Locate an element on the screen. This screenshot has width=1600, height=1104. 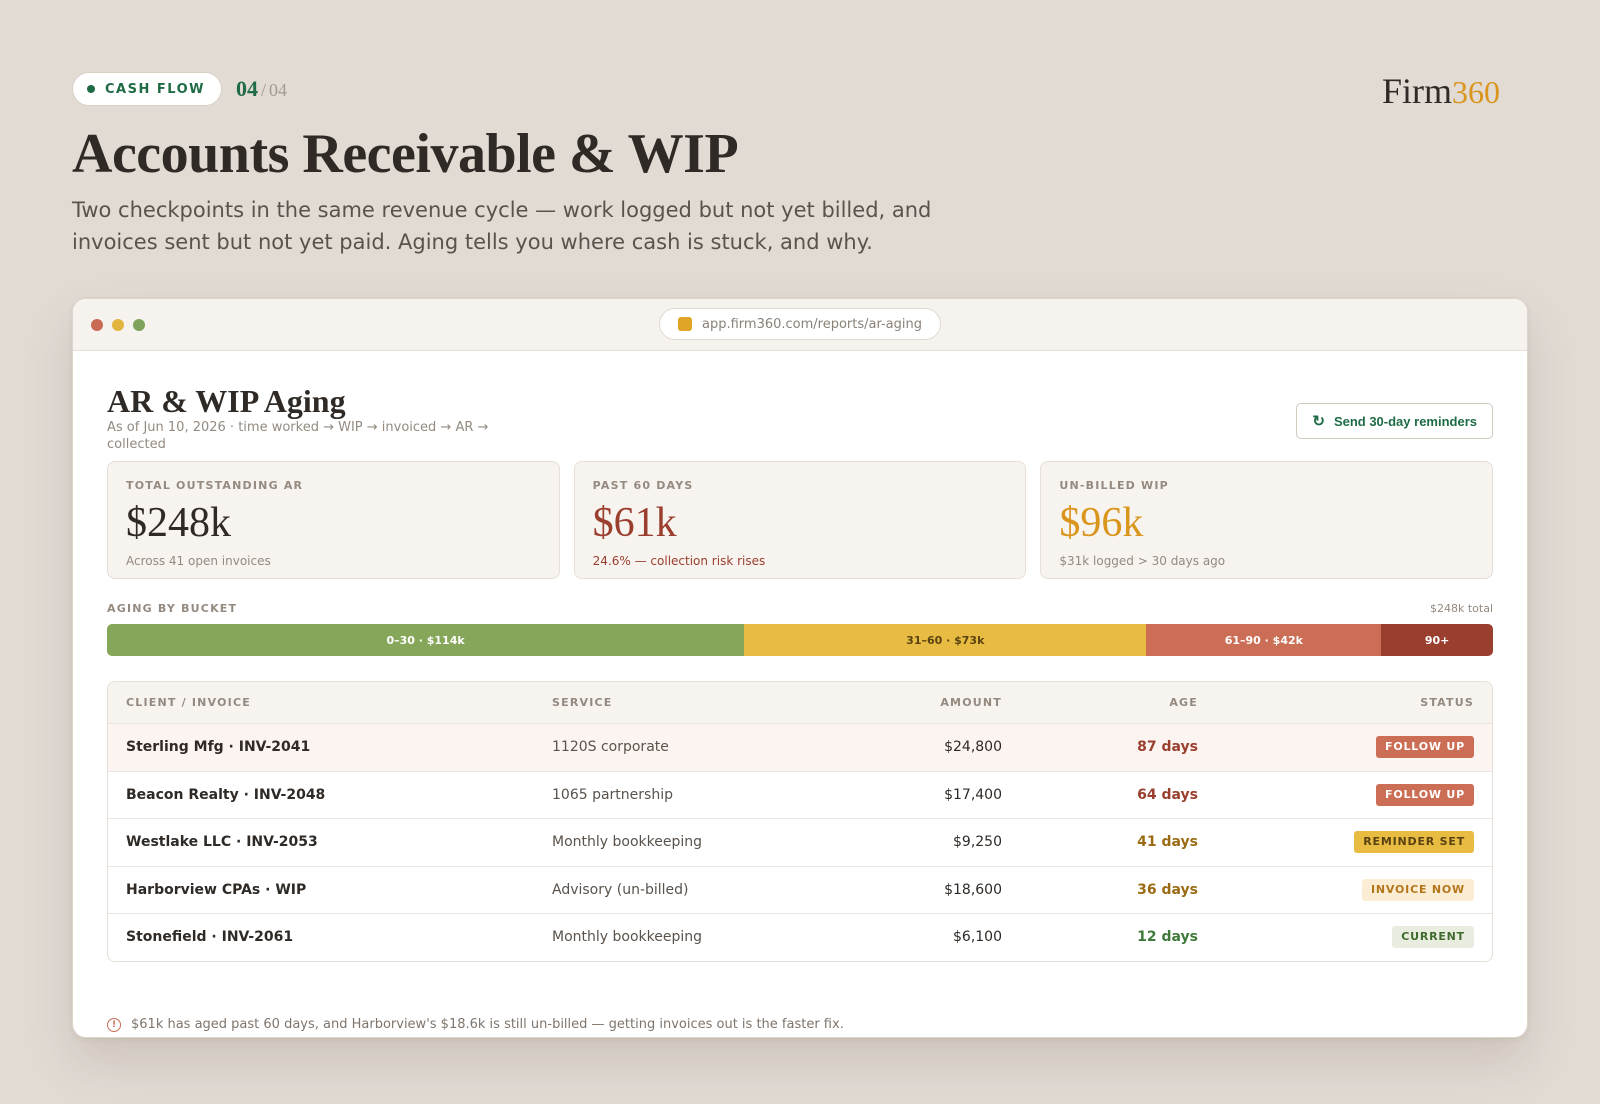
browser-chrome: app.firm360.com/reports/ar-aging is located at coordinates (800, 325).